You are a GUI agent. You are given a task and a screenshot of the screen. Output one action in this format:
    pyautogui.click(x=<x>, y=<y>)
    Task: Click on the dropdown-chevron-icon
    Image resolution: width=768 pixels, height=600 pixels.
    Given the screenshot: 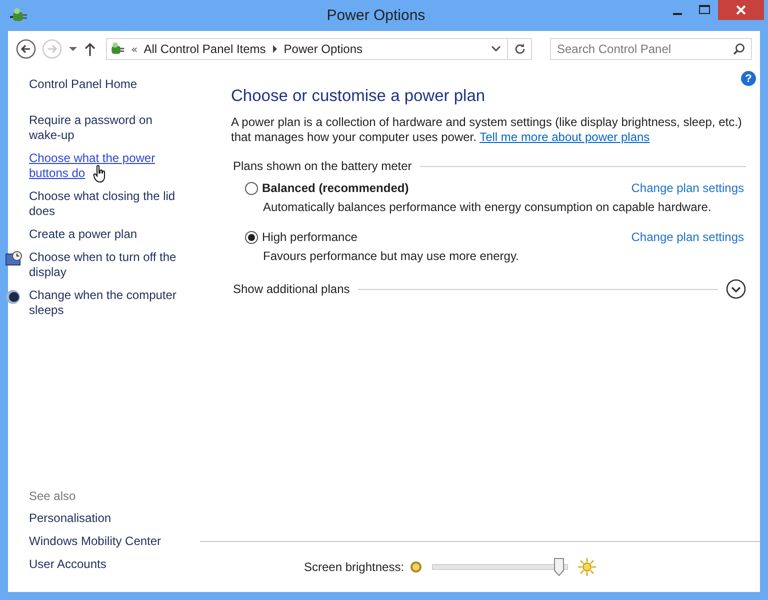 What is the action you would take?
    pyautogui.click(x=496, y=49)
    